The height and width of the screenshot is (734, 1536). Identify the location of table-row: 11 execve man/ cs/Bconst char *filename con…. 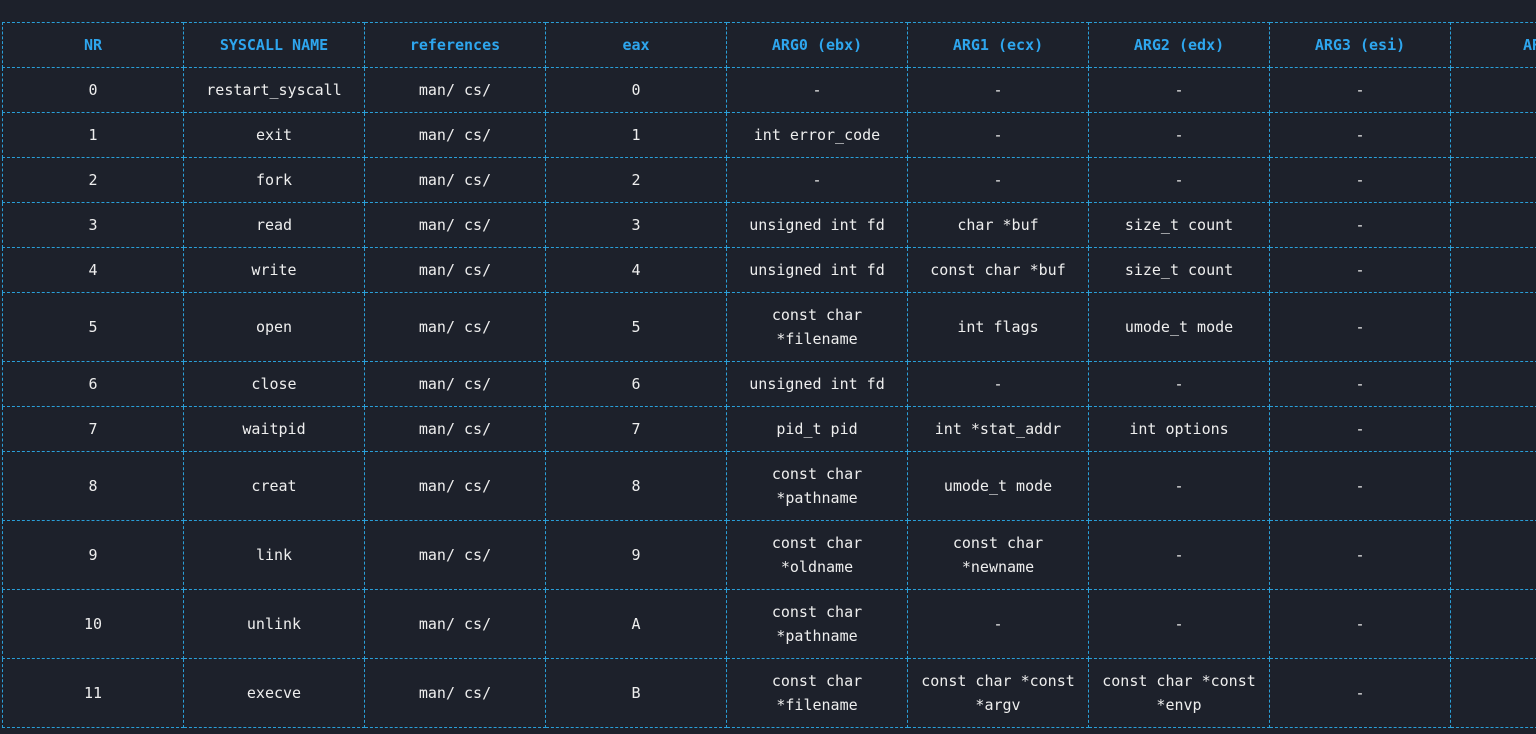
(769, 693).